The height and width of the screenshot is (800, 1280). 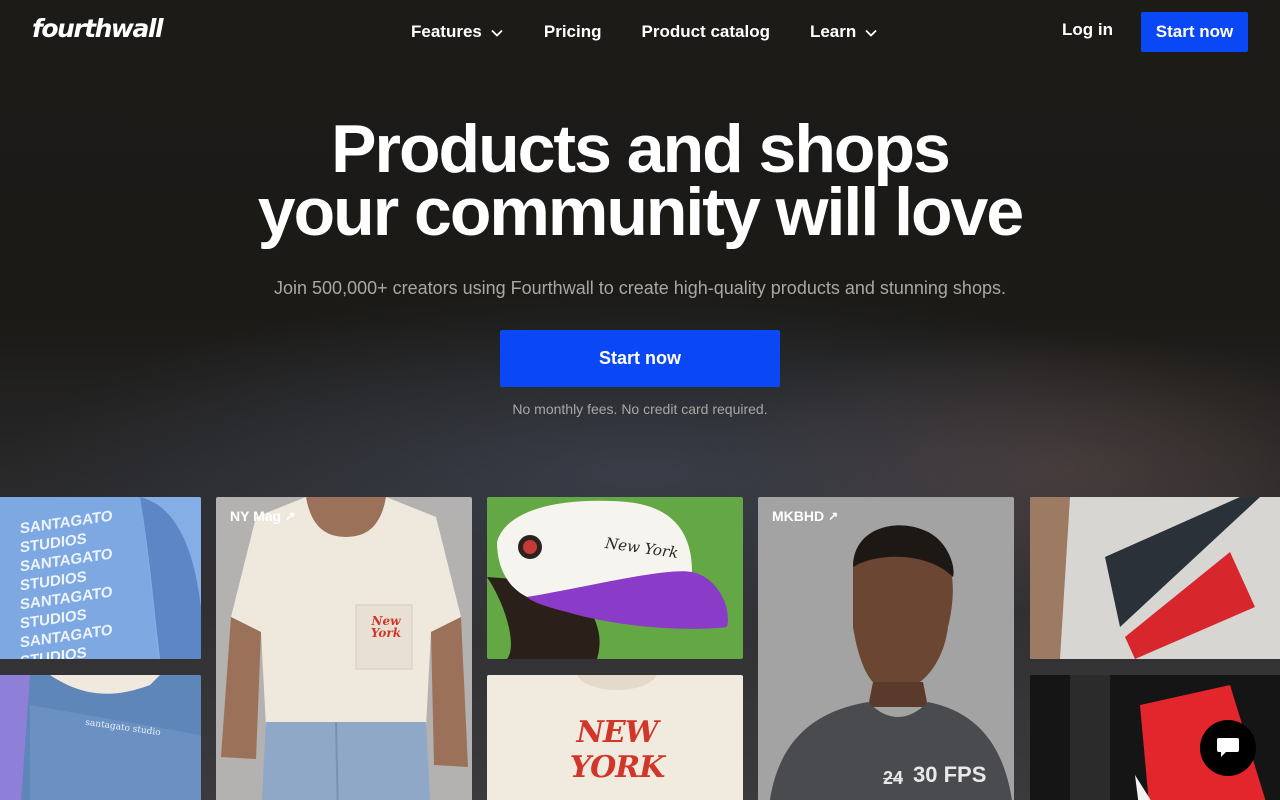 What do you see at coordinates (1194, 32) in the screenshot?
I see `start-now-nav-button: Start now` at bounding box center [1194, 32].